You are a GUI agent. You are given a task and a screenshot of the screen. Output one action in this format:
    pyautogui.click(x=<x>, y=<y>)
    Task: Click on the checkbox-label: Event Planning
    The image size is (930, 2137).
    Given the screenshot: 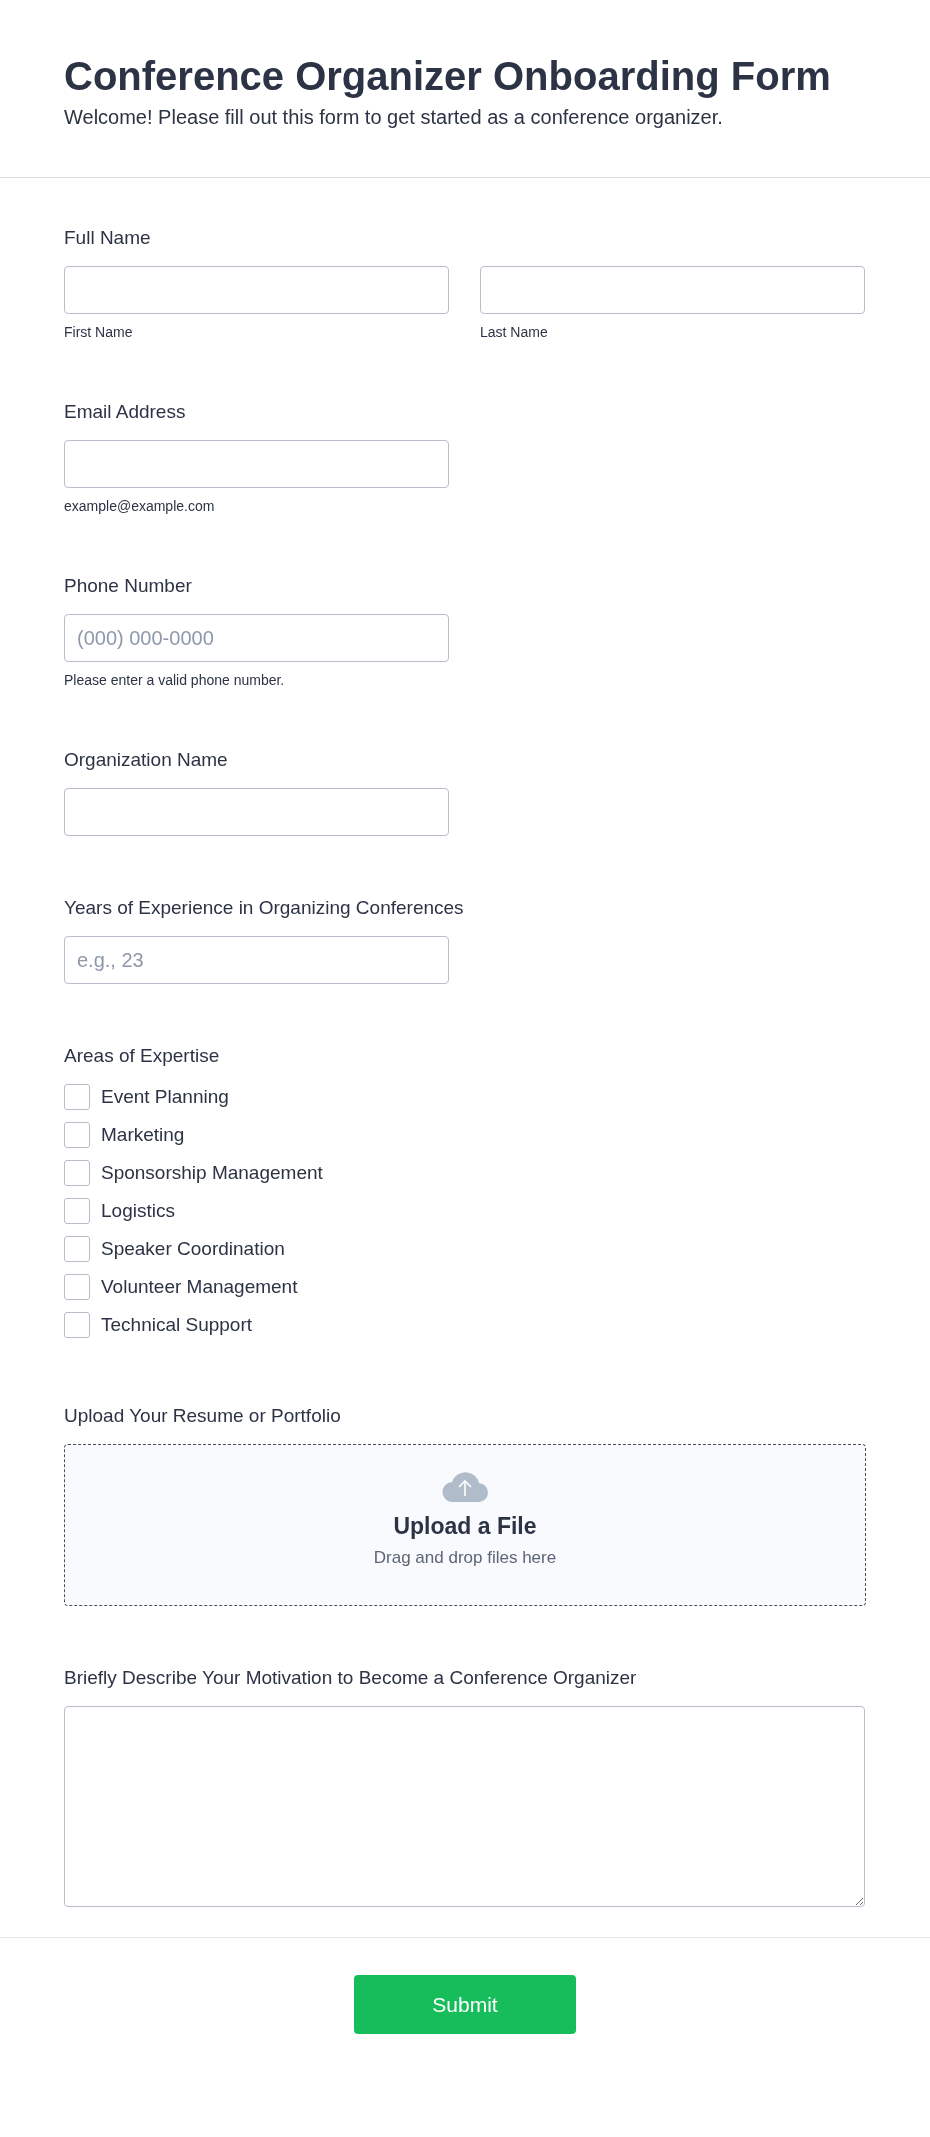 What is the action you would take?
    pyautogui.click(x=165, y=1097)
    